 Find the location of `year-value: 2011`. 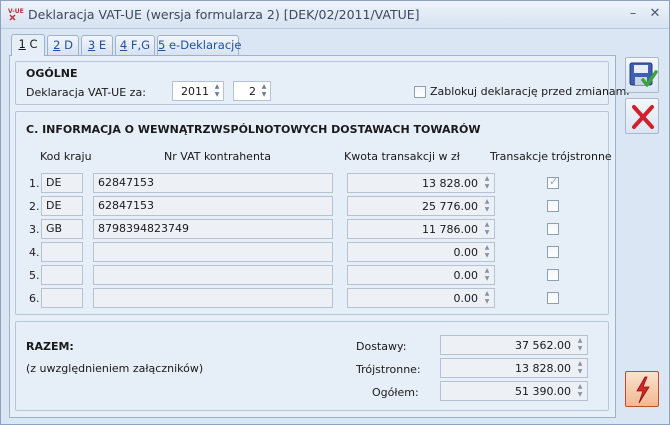

year-value: 2011 is located at coordinates (195, 91).